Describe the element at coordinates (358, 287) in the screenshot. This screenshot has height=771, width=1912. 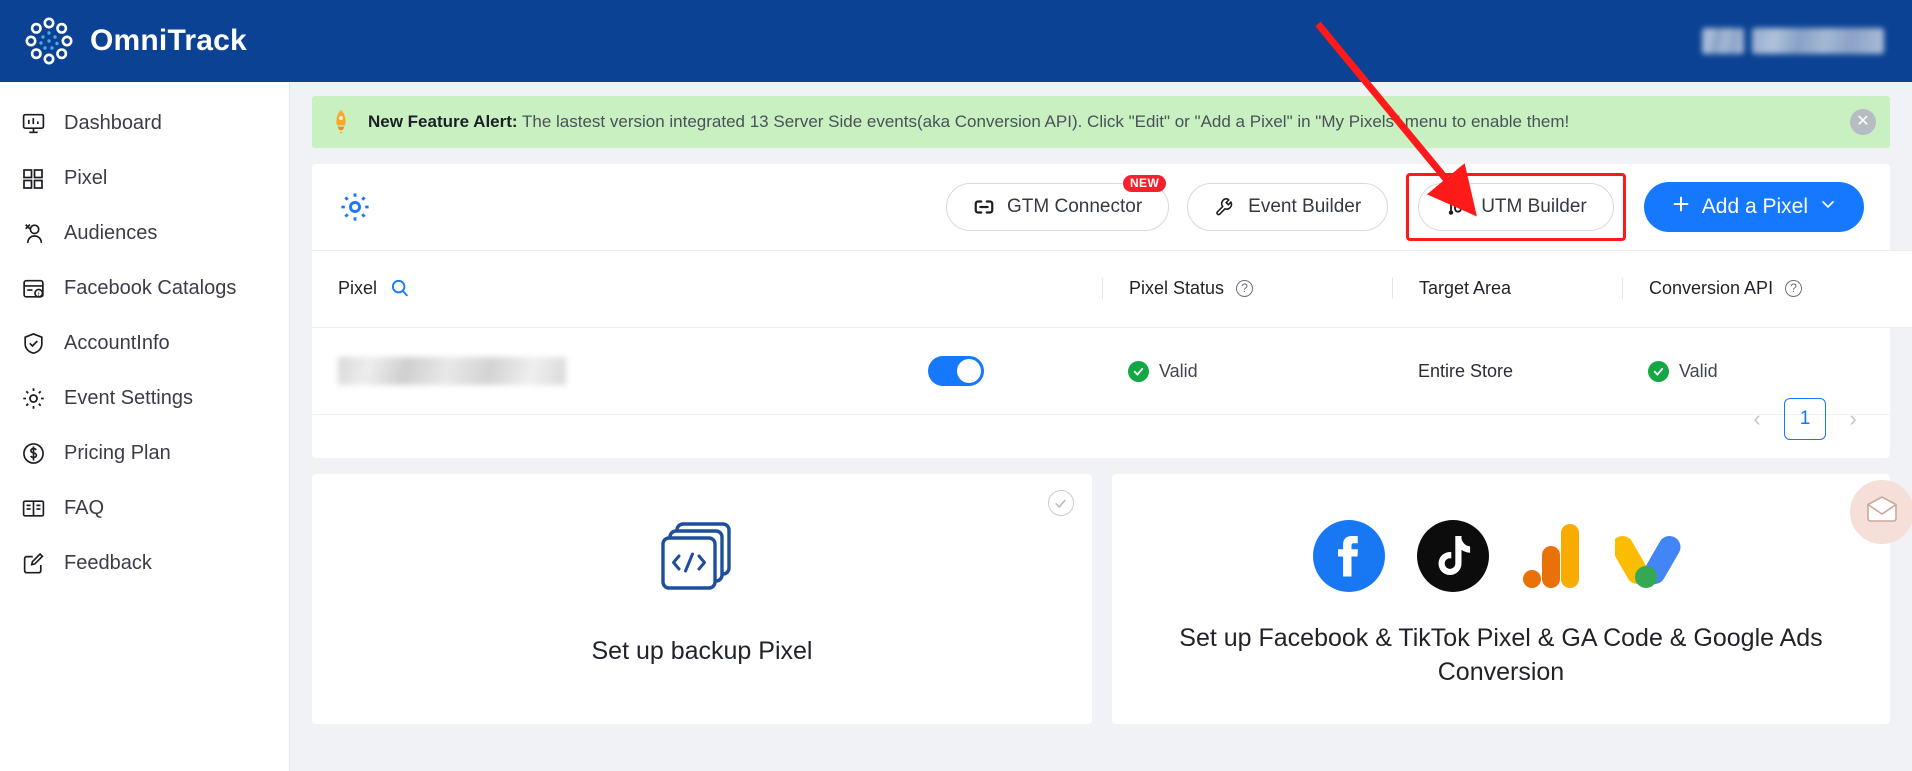
I see `column-label: Pixel` at that location.